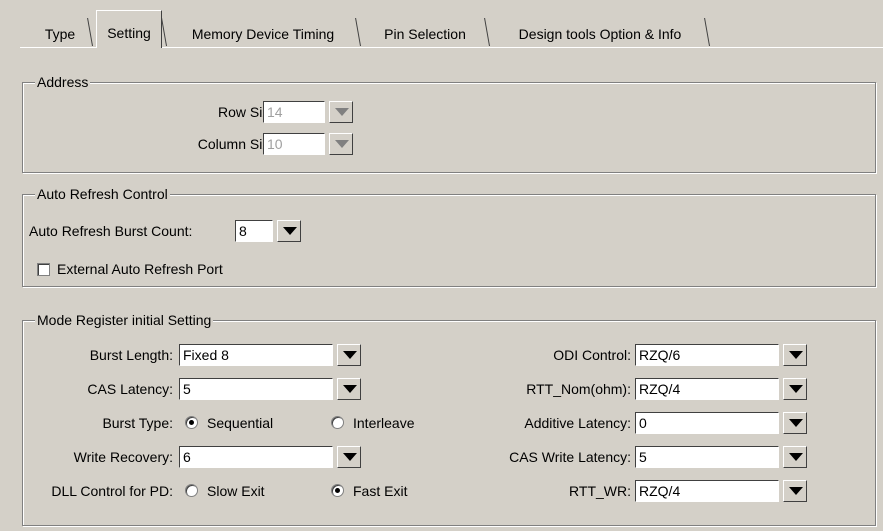  What do you see at coordinates (137, 423) in the screenshot?
I see `burst-type-label: Burst Type:` at bounding box center [137, 423].